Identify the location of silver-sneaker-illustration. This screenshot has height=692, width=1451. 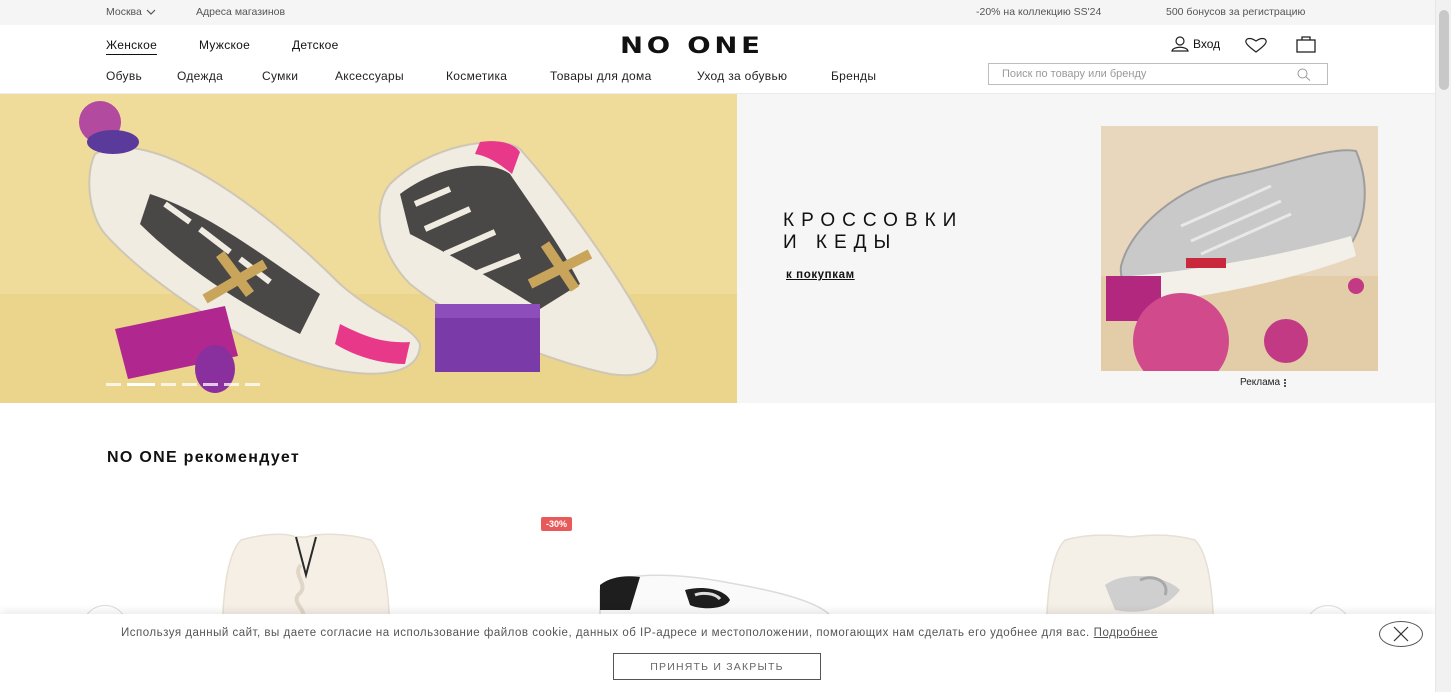
(1239, 248).